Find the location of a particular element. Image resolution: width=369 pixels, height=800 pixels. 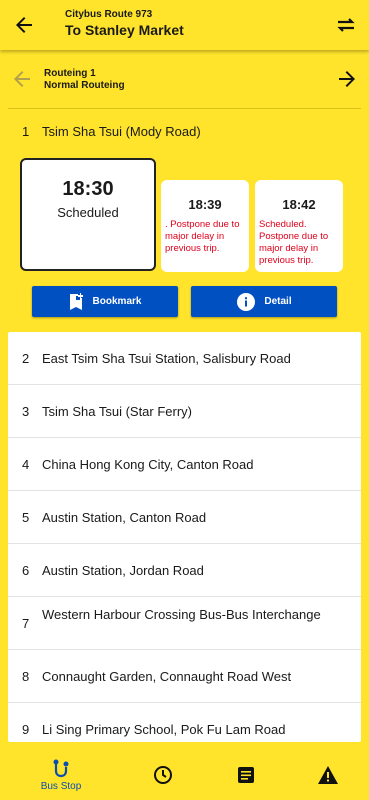

eta-time: 18:42 is located at coordinates (299, 204).